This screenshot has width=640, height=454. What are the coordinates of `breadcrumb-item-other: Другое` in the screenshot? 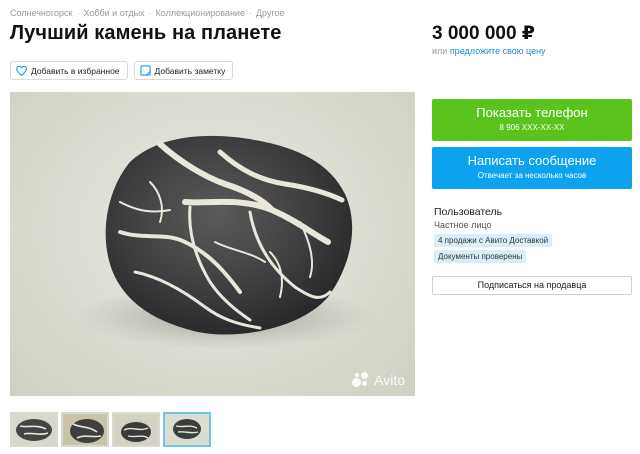 It's located at (270, 13).